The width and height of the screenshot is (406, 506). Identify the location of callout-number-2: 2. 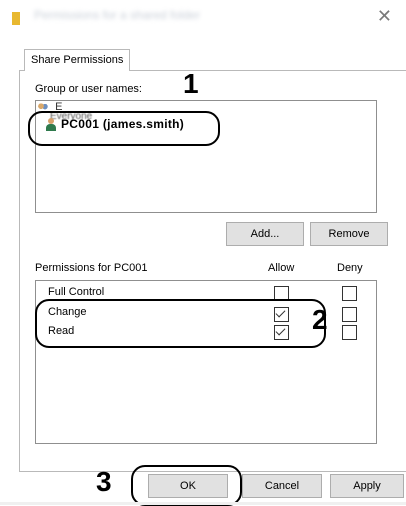
(320, 319).